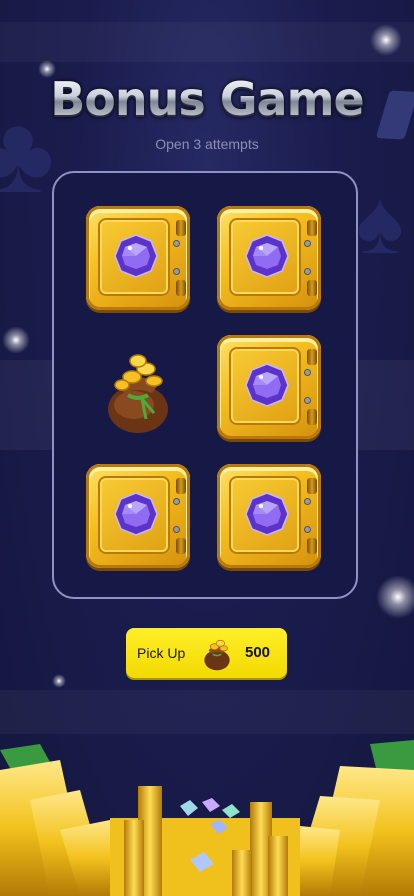  What do you see at coordinates (207, 144) in the screenshot?
I see `attempts-subtitle: Open 3 attempts` at bounding box center [207, 144].